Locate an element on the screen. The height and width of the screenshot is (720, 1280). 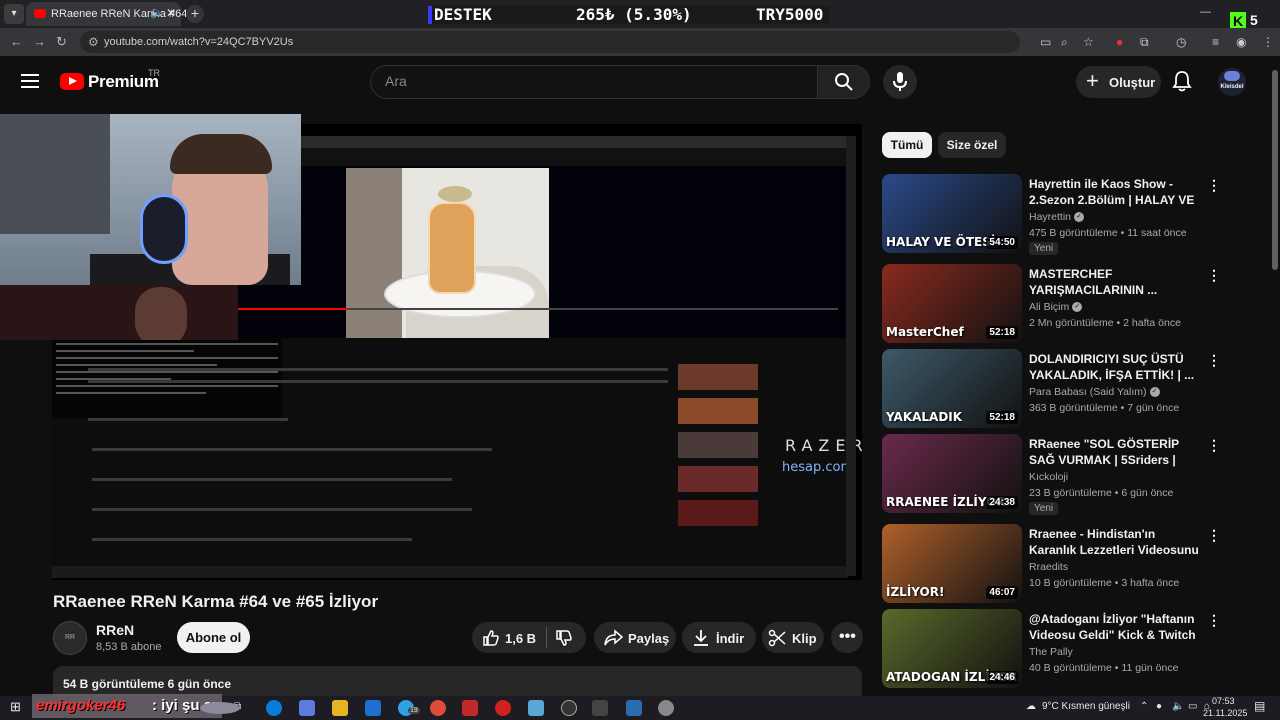
notification-center-icon: ▤ is located at coordinates (1259, 706).